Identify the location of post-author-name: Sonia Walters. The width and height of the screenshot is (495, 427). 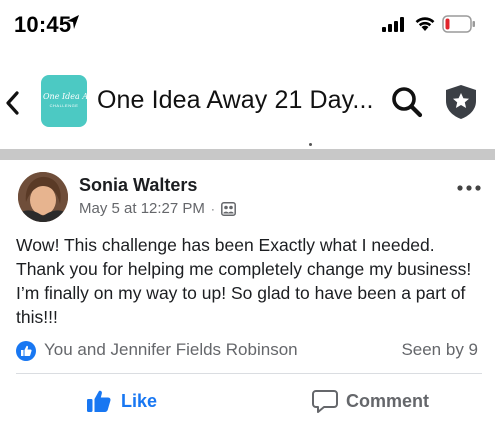
(138, 185).